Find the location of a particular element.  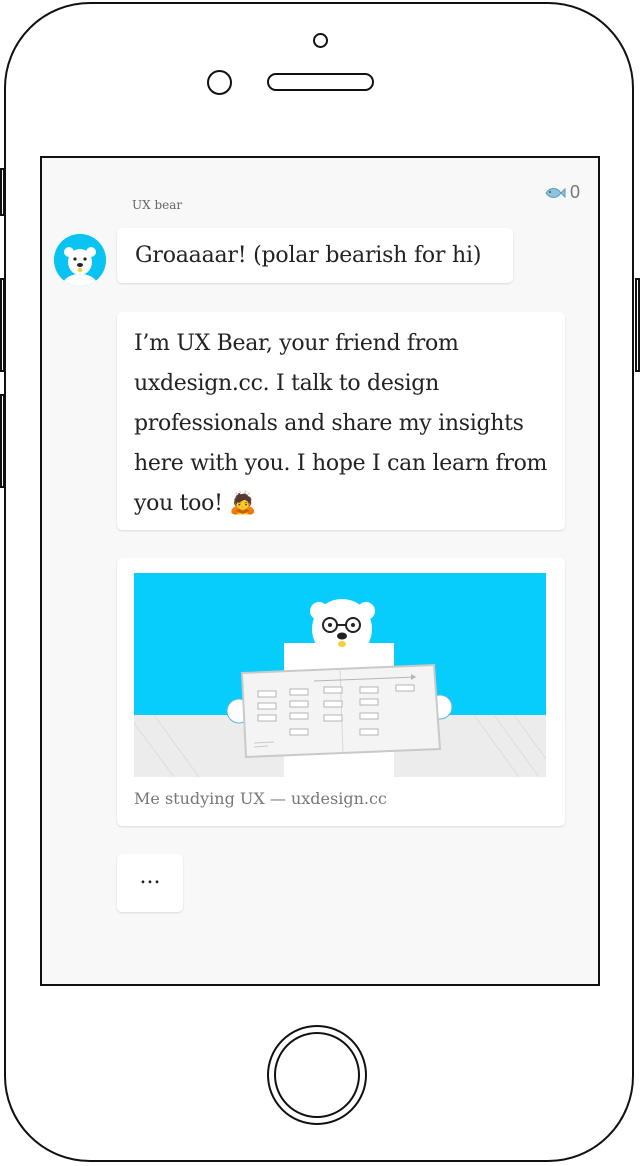

front-camera is located at coordinates (219, 82).